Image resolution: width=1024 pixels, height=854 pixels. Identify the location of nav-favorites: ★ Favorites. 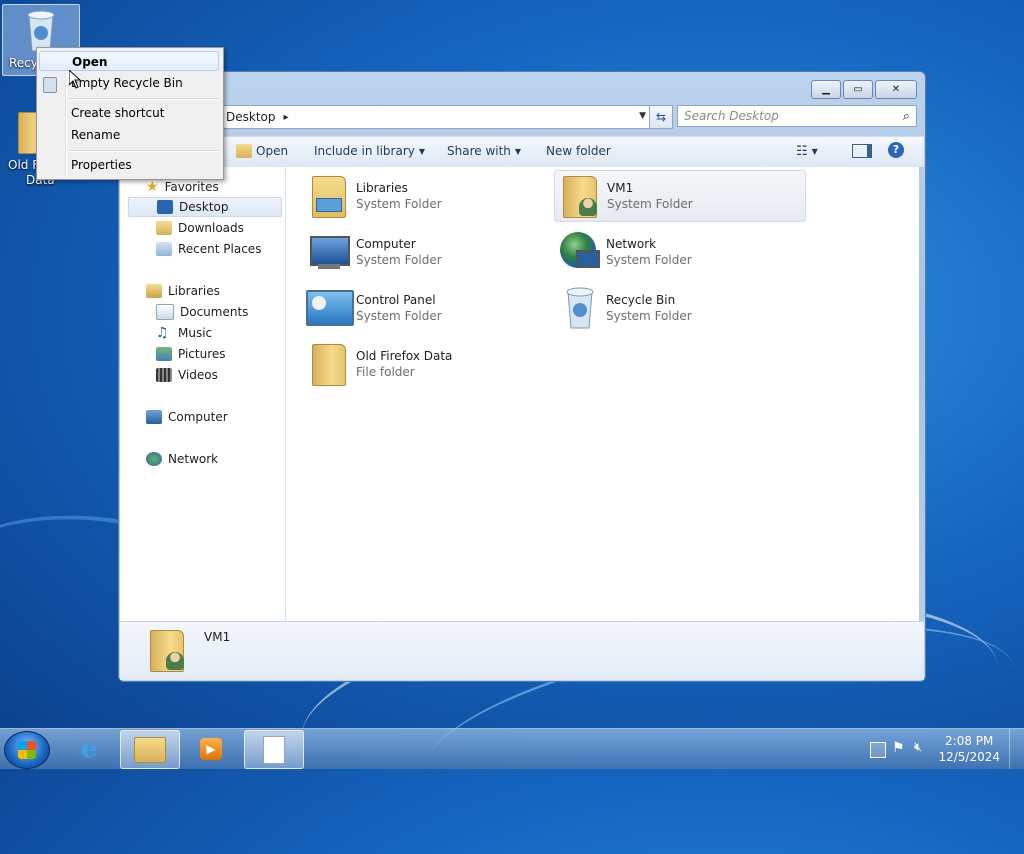
(182, 187).